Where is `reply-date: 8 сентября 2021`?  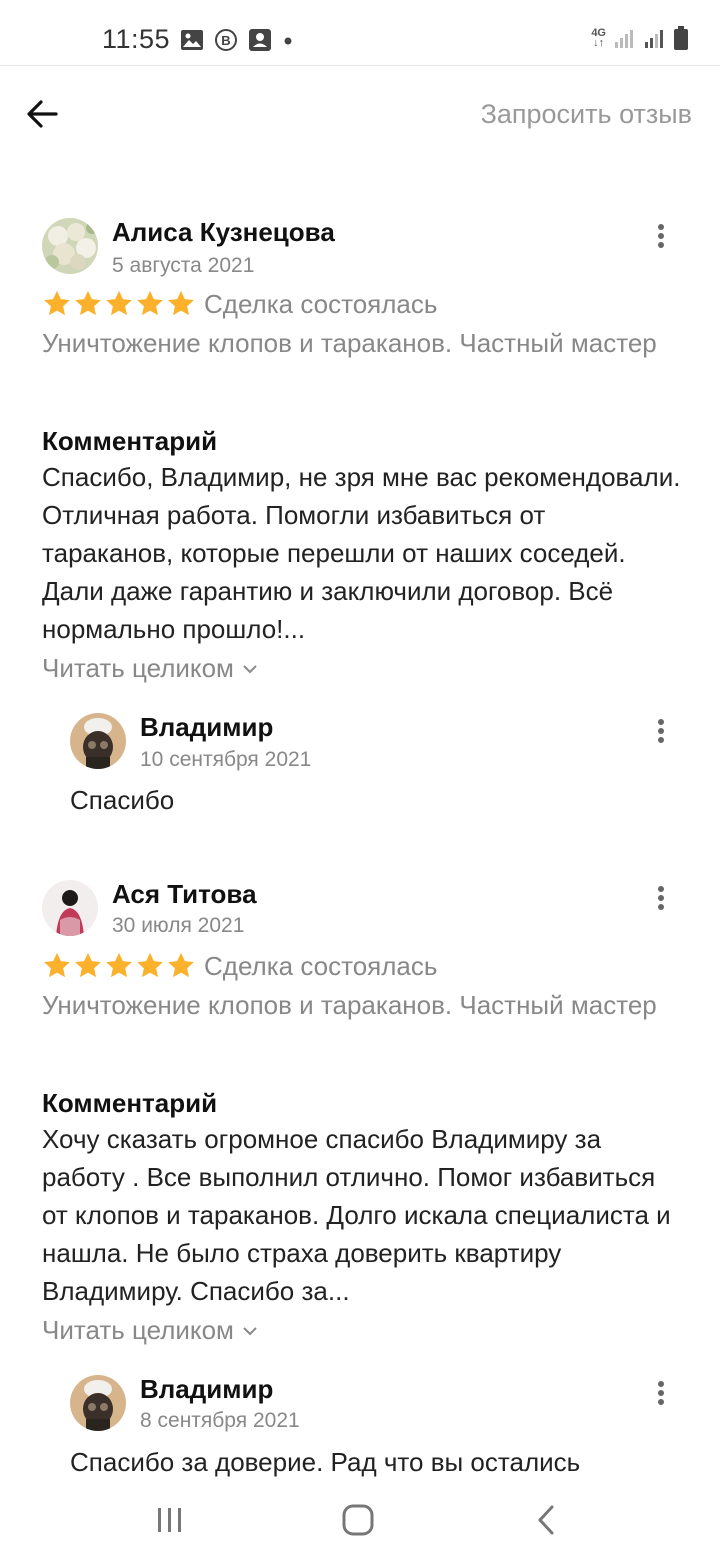 reply-date: 8 сентября 2021 is located at coordinates (220, 1420).